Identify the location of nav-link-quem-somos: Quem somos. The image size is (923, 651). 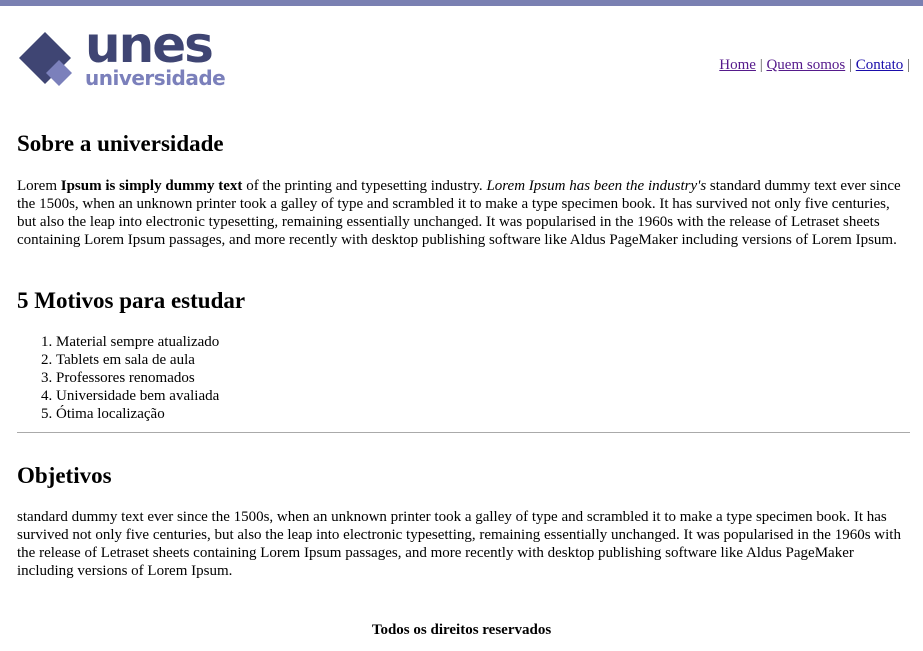
(805, 65).